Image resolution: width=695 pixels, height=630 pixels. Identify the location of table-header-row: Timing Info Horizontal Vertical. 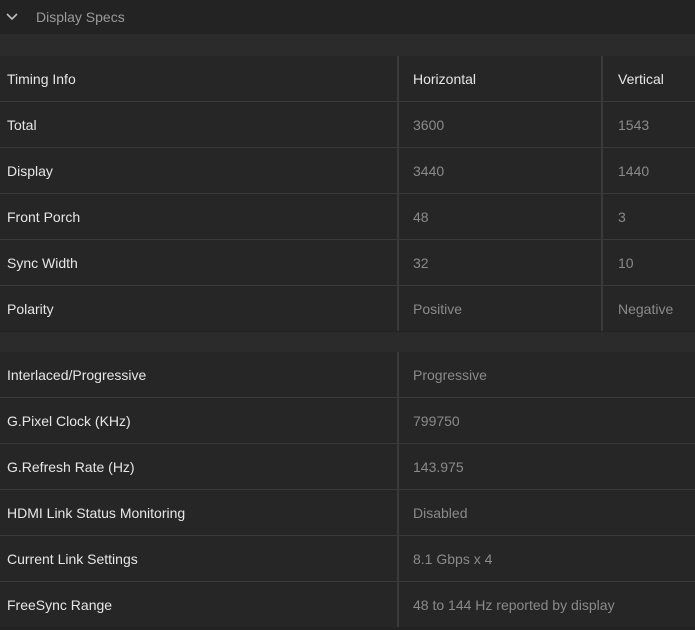
(347, 78).